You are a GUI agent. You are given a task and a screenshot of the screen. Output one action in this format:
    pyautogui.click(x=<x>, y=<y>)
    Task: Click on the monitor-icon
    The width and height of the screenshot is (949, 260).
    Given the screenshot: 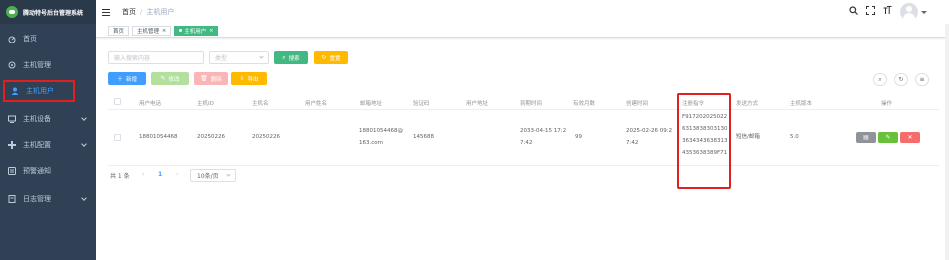 What is the action you would take?
    pyautogui.click(x=12, y=65)
    